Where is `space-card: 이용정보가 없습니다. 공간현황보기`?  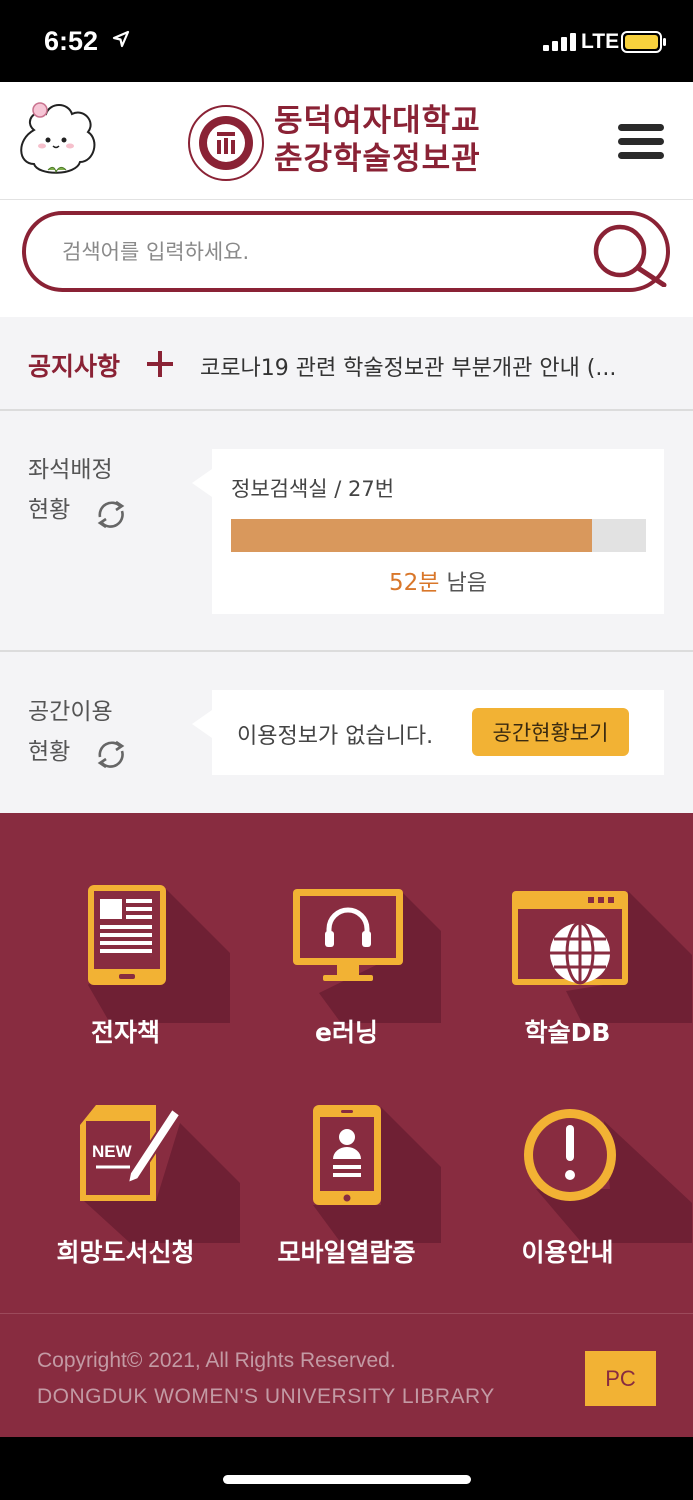 space-card: 이용정보가 없습니다. 공간현황보기 is located at coordinates (428, 732).